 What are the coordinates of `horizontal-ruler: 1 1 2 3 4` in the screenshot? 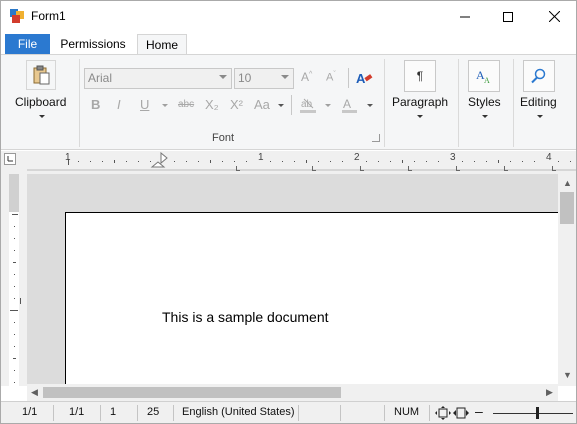 It's located at (301, 161).